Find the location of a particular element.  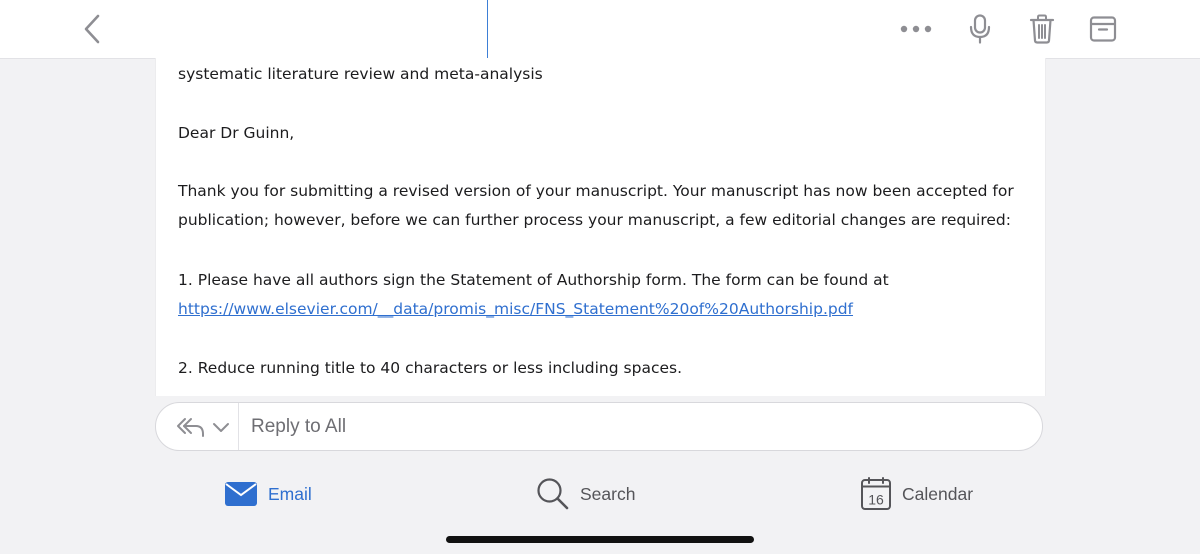

microphone-icon is located at coordinates (980, 29).